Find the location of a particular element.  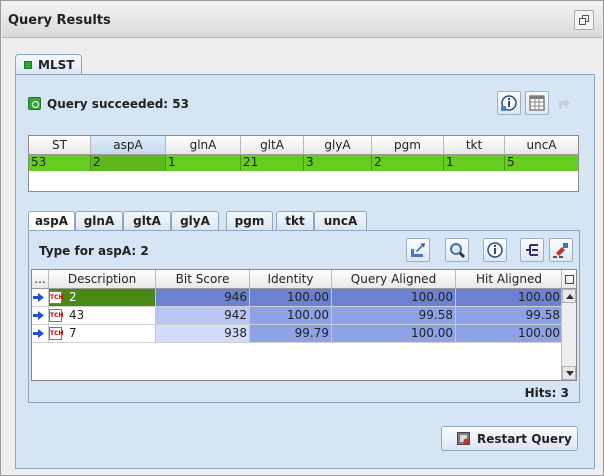

hit-row: TCH 7 938 99.79 100.00 100.00 is located at coordinates (297, 334).